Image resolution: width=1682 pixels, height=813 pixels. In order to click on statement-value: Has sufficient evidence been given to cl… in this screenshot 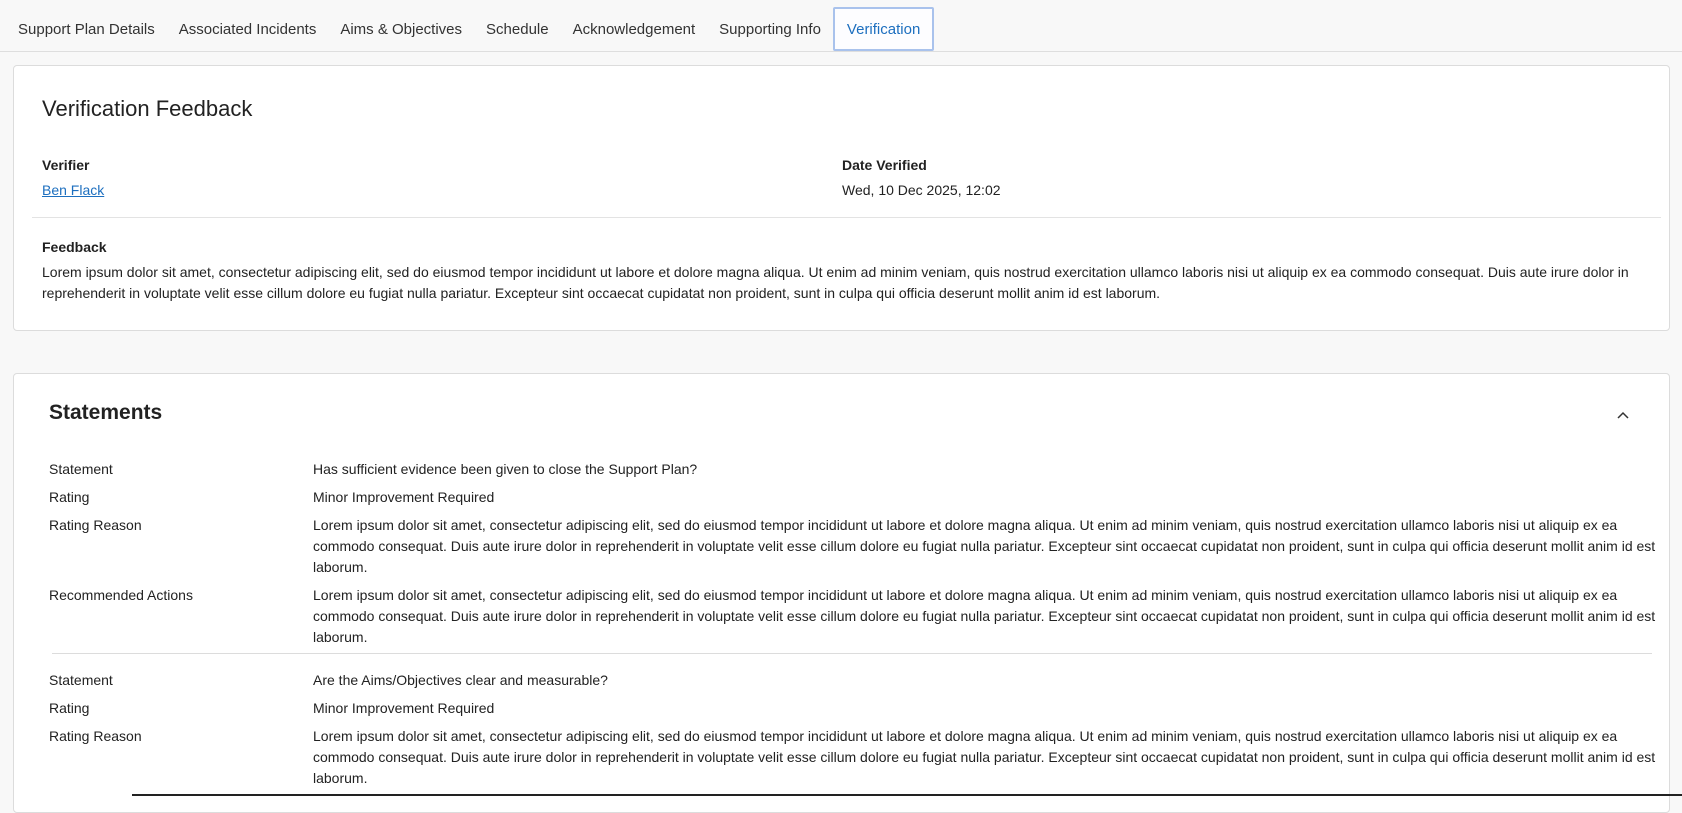, I will do `click(505, 469)`.